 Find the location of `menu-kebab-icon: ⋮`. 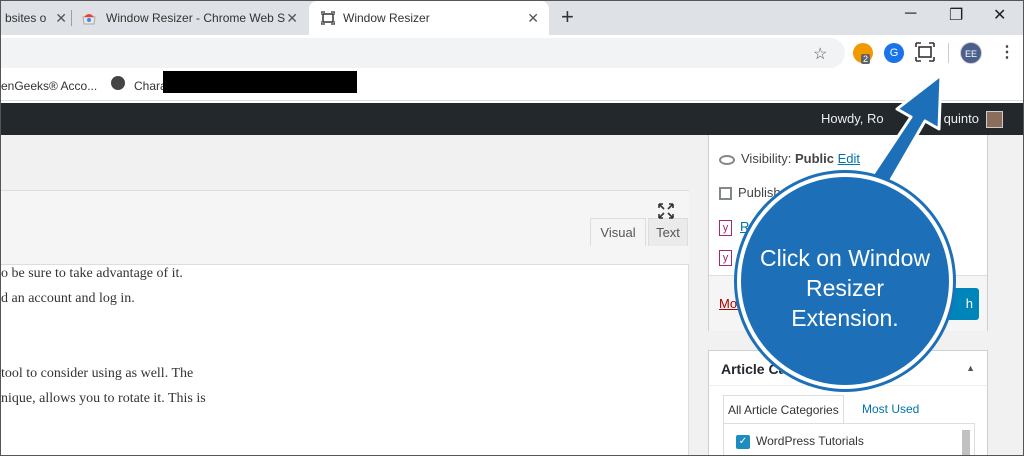

menu-kebab-icon: ⋮ is located at coordinates (1007, 52).